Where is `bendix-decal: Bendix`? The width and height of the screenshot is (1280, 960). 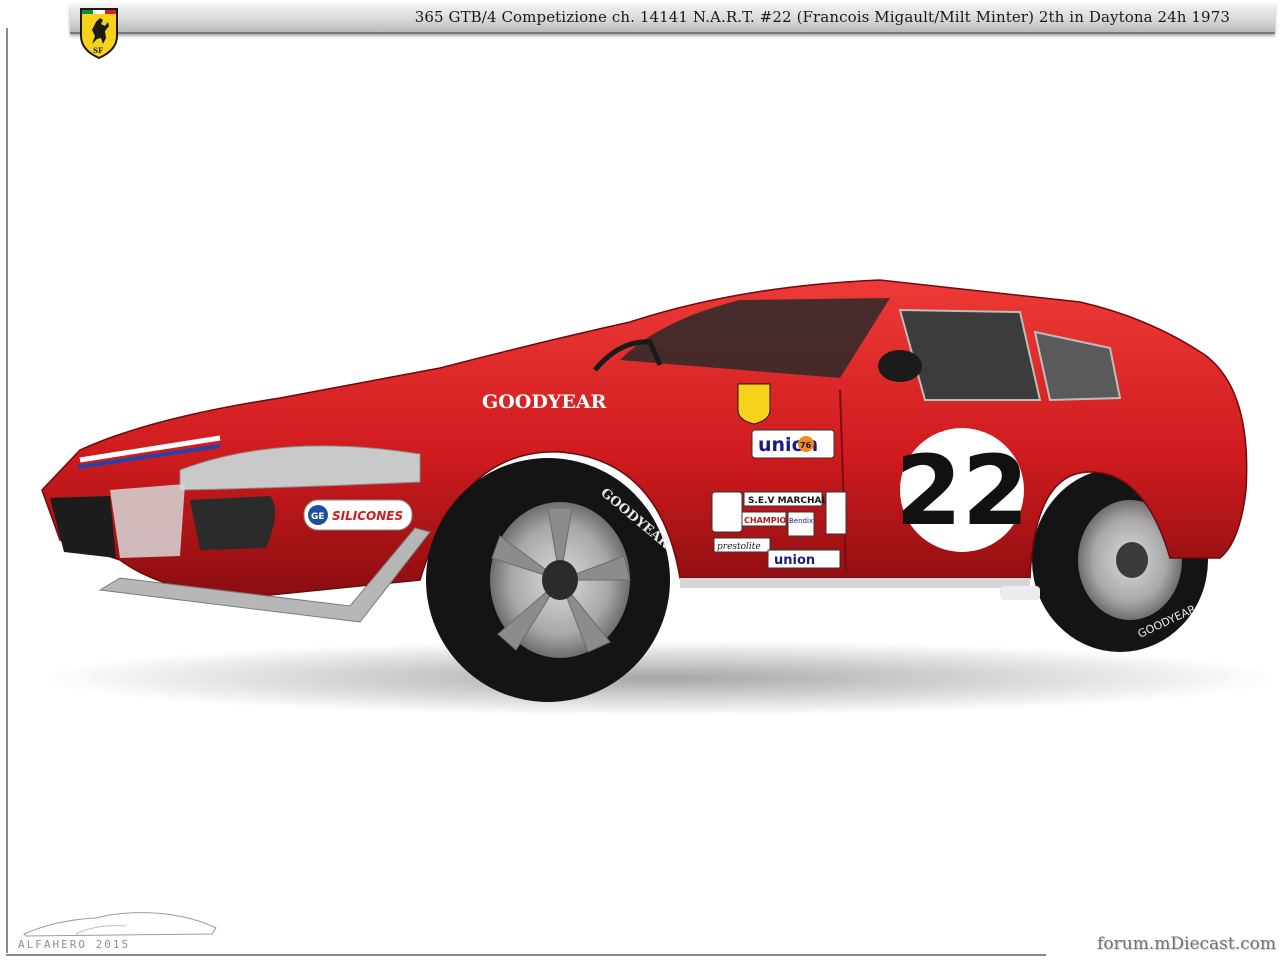
bendix-decal: Bendix is located at coordinates (801, 521).